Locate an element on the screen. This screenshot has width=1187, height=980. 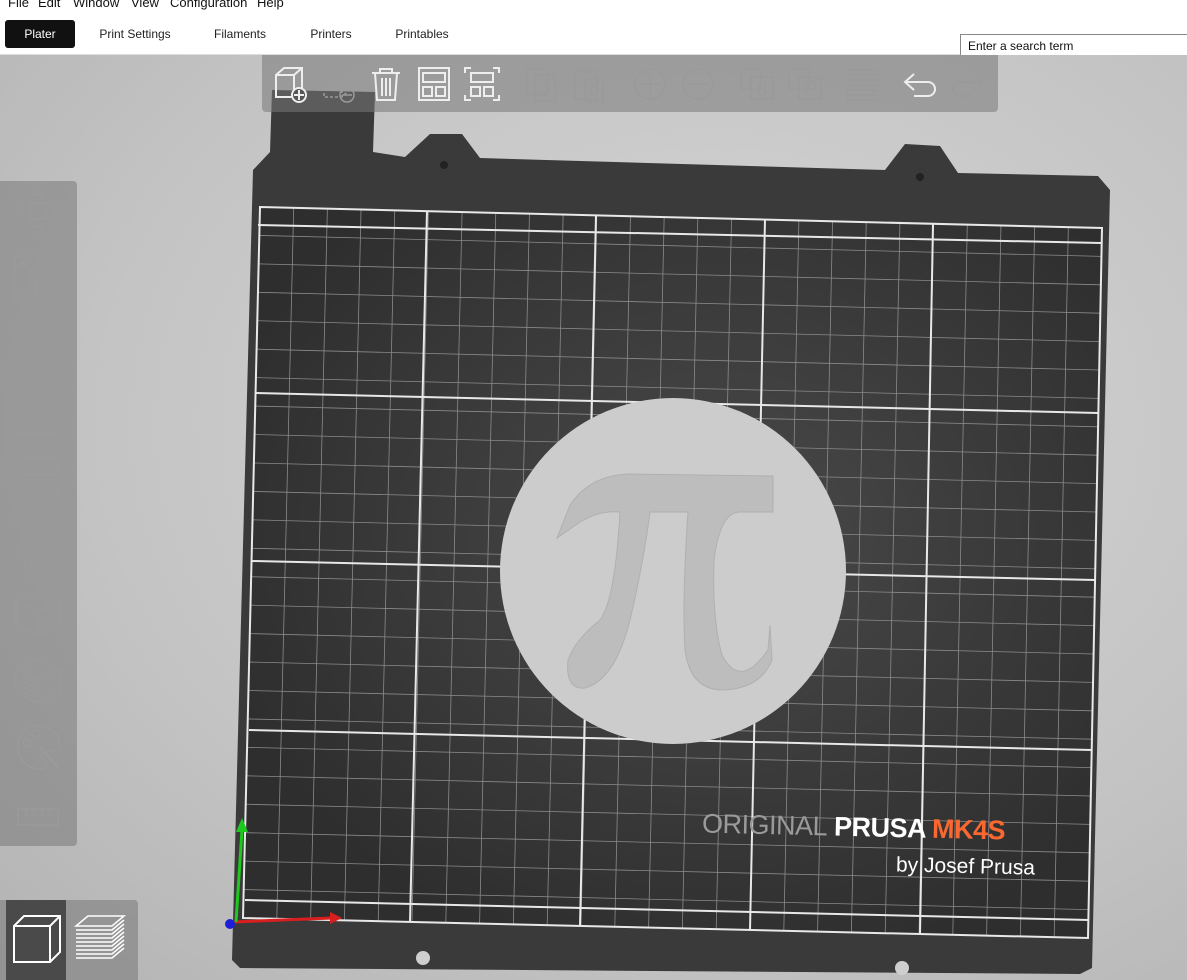
fuzzy-skin-icon is located at coordinates (38, 681).